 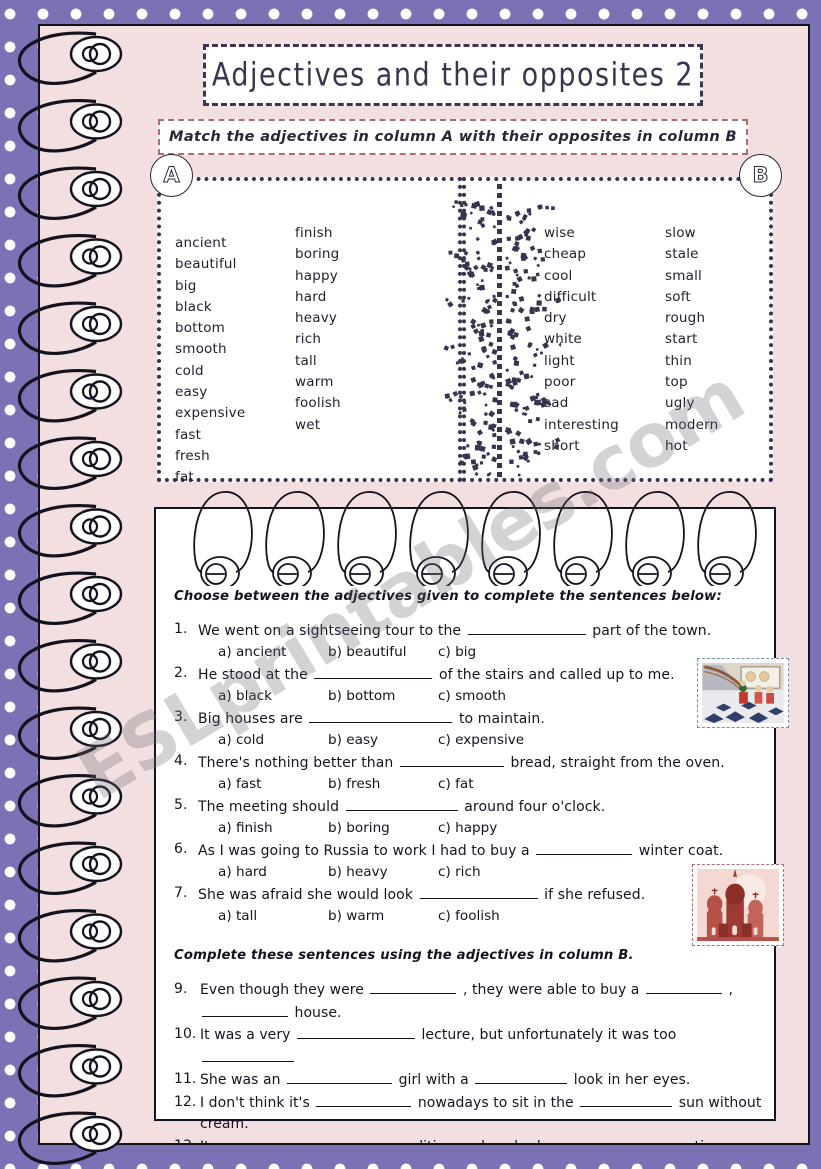 What do you see at coordinates (306, 360) in the screenshot?
I see `column-a-word: tall` at bounding box center [306, 360].